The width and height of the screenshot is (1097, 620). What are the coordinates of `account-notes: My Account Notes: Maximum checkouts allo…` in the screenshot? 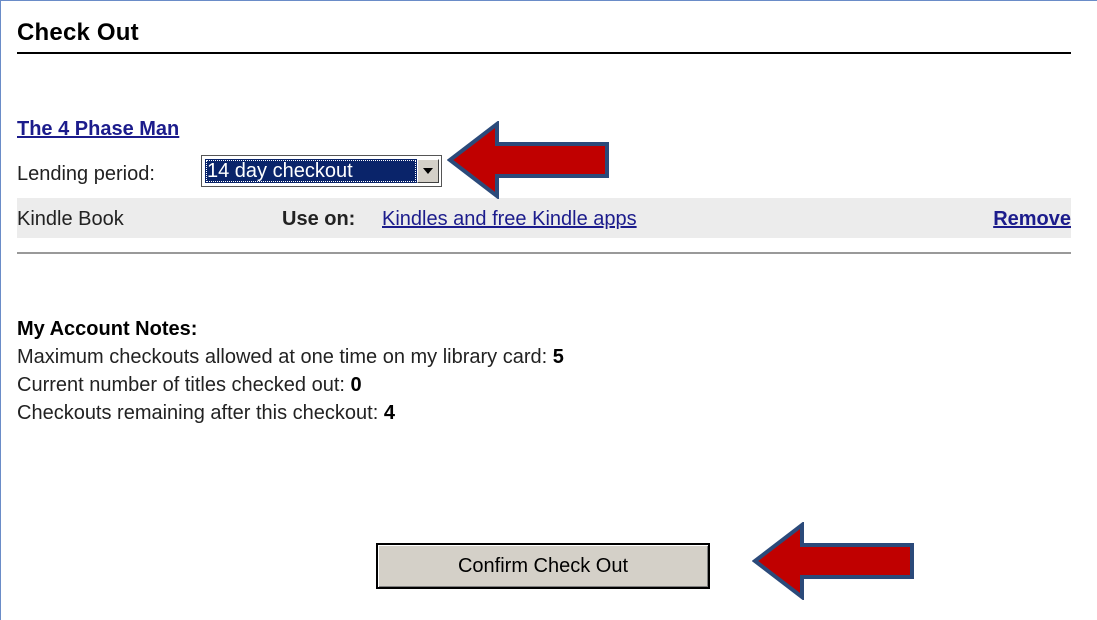 It's located at (290, 371).